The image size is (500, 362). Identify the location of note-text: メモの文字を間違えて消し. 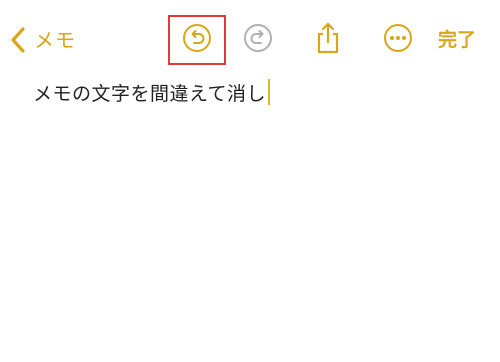
(149, 92).